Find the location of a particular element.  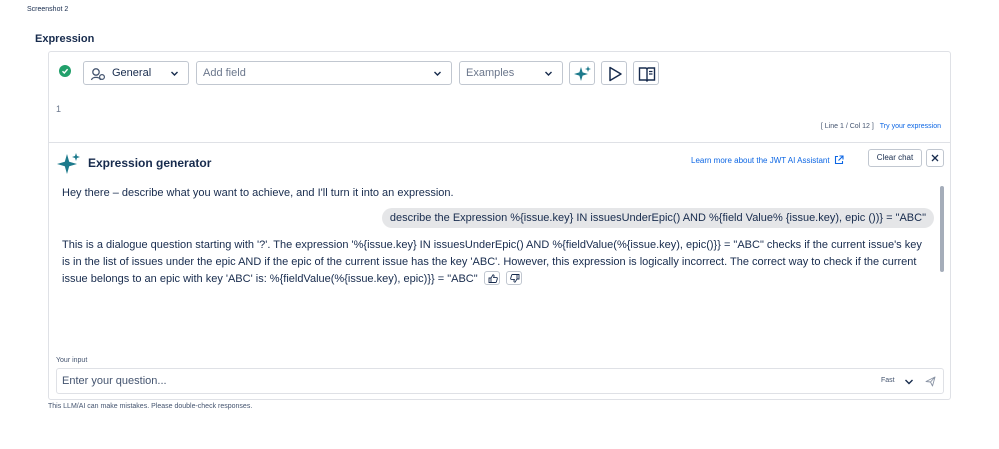

line-number: 1 is located at coordinates (59, 109).